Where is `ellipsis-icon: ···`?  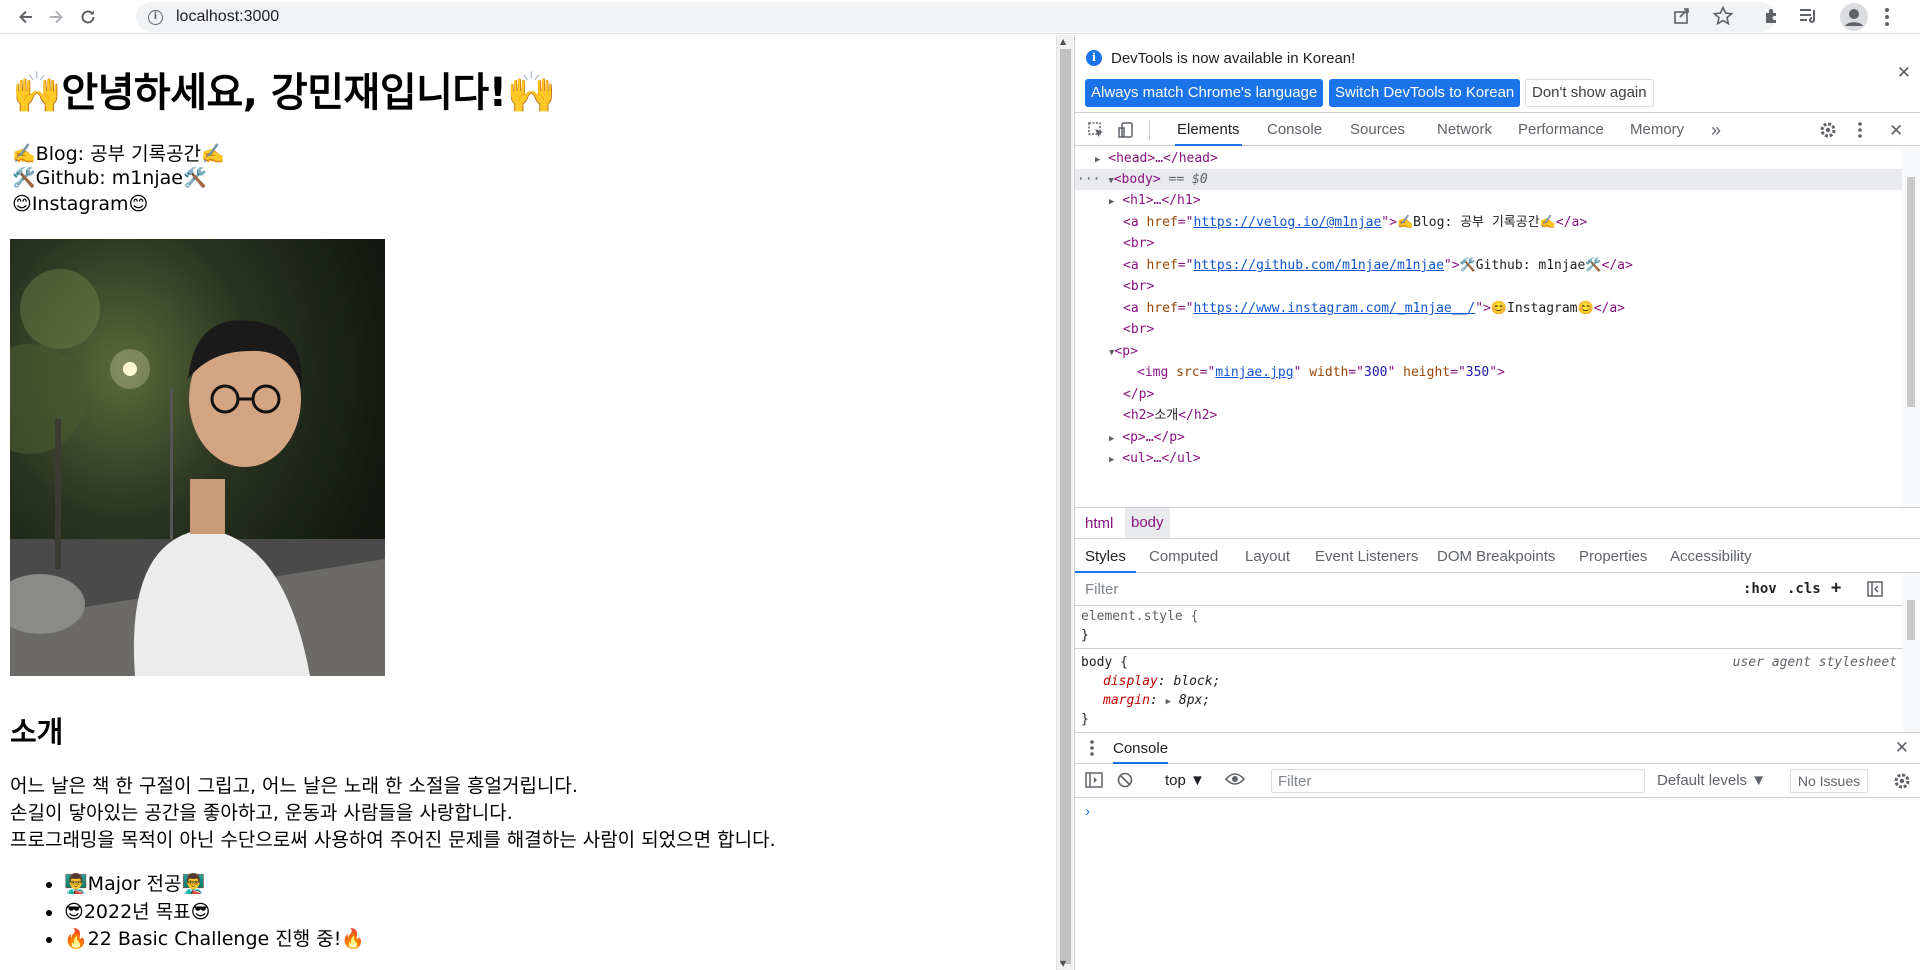
ellipsis-icon: ··· is located at coordinates (1088, 179).